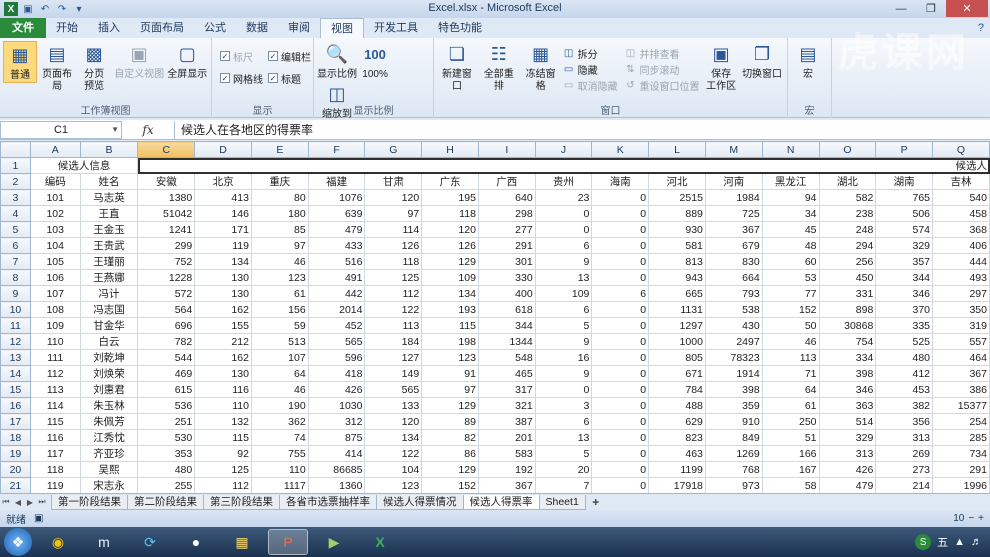  What do you see at coordinates (55, 373) in the screenshot?
I see `data-cell: 112` at bounding box center [55, 373].